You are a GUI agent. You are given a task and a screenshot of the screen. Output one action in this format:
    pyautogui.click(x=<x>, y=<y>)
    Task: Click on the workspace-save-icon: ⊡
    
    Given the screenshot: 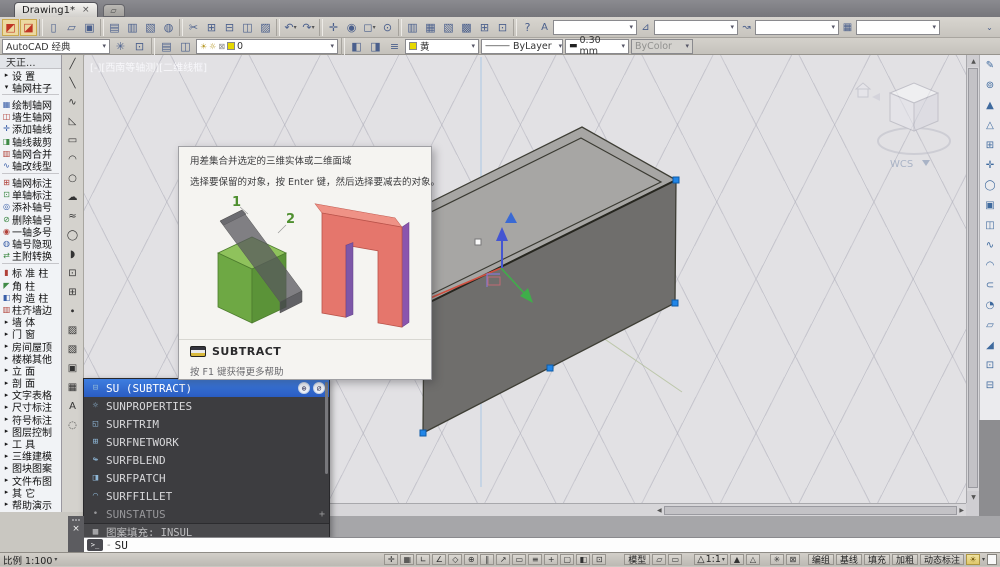 What is the action you would take?
    pyautogui.click(x=139, y=46)
    